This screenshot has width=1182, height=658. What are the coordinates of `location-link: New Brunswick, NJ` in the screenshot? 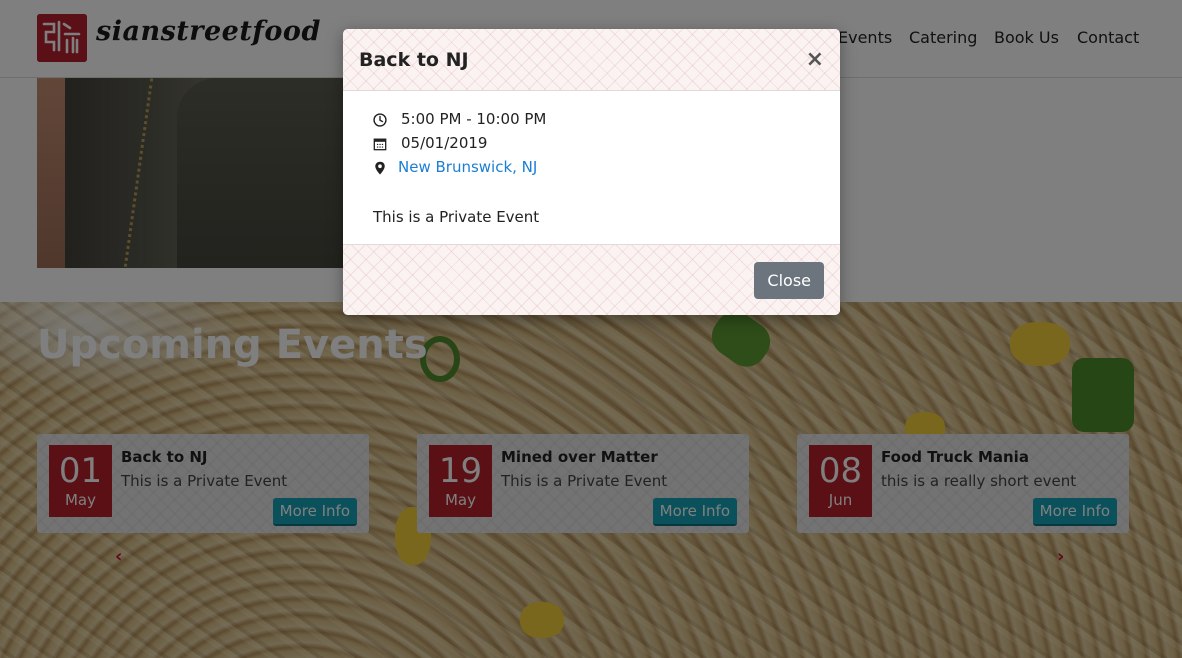 It's located at (467, 167).